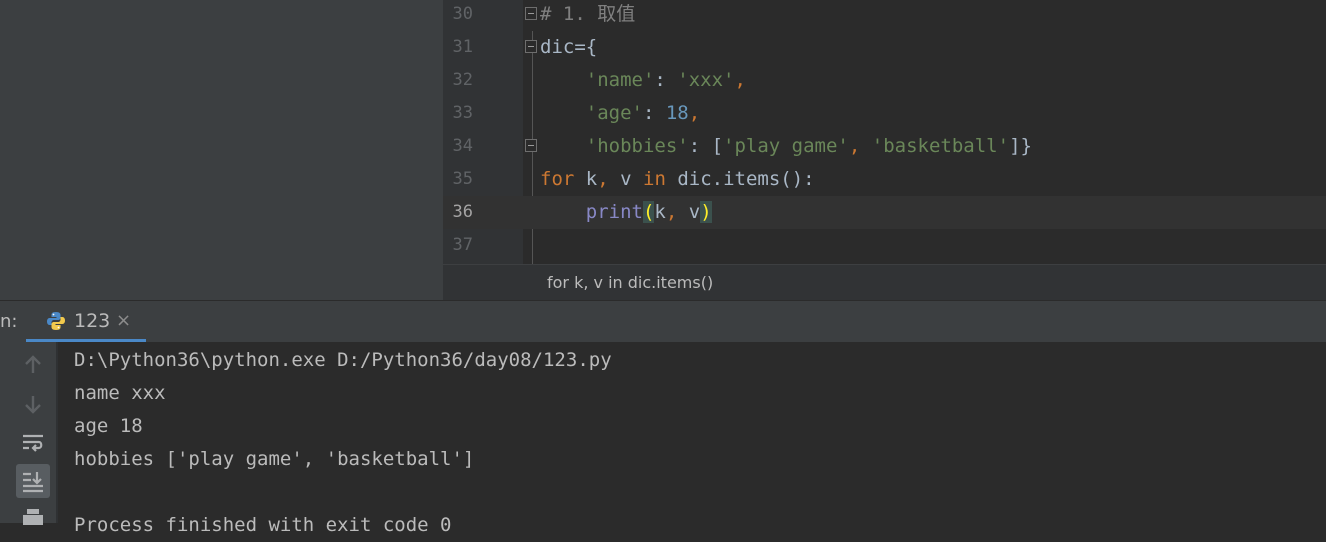 The height and width of the screenshot is (542, 1326). I want to click on code-token: ]}, so click(1020, 146).